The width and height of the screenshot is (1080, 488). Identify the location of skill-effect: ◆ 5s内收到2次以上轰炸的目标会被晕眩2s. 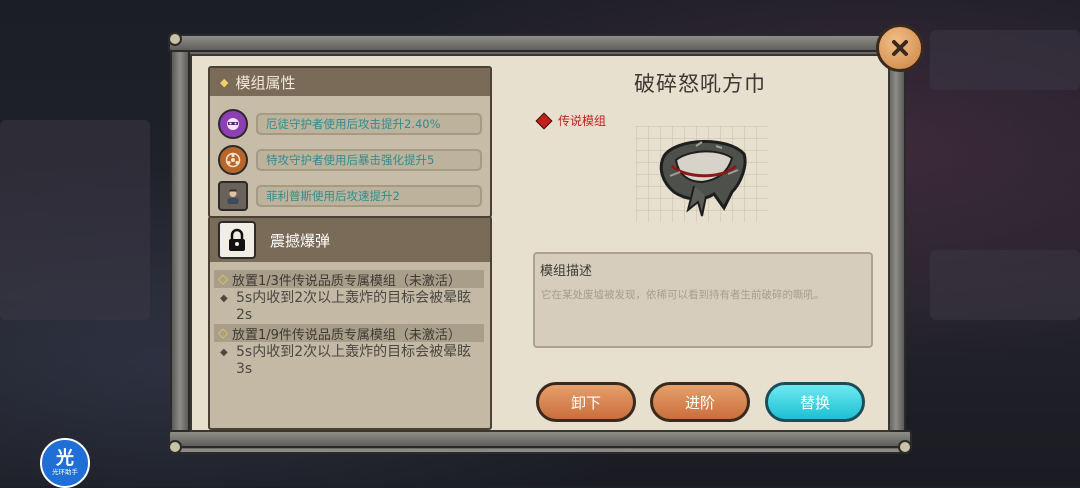
(351, 307).